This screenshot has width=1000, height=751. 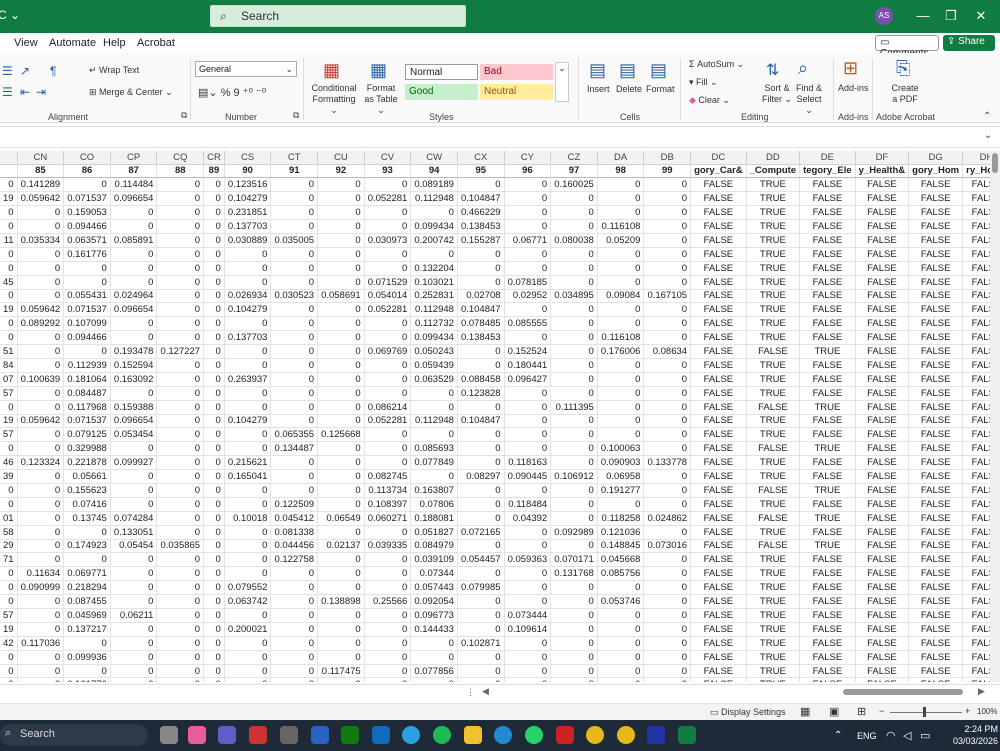 I want to click on cell: 0.044456, so click(x=294, y=546).